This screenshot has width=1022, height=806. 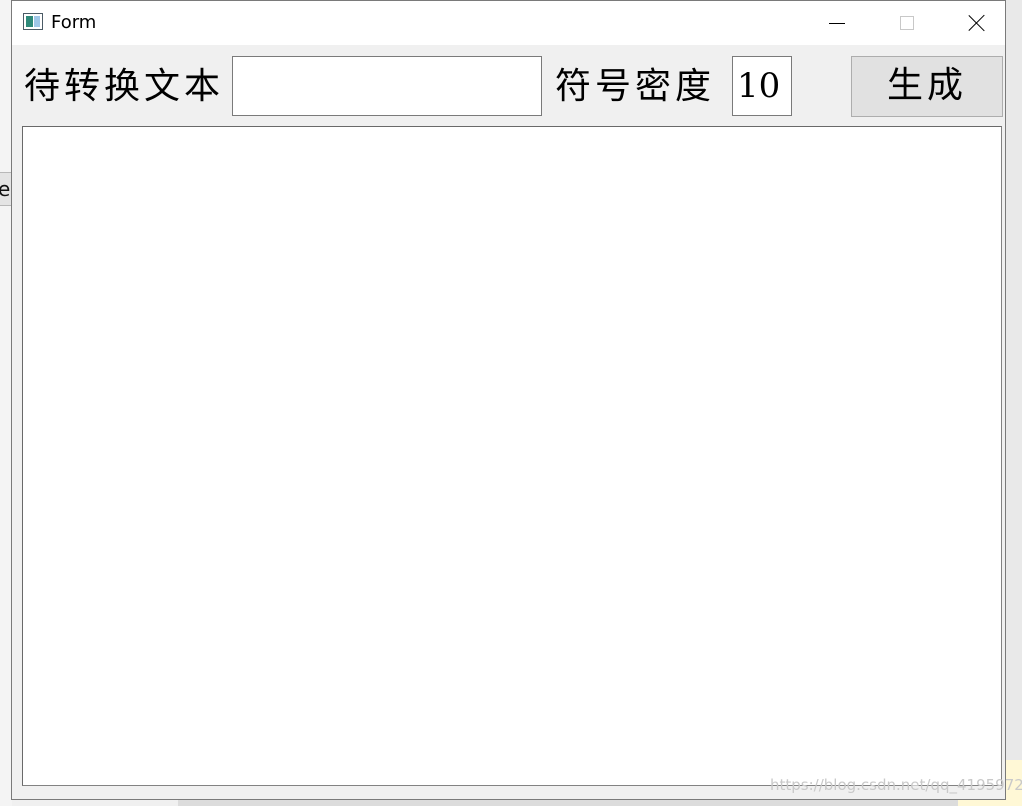 I want to click on minimize-button, so click(x=837, y=23).